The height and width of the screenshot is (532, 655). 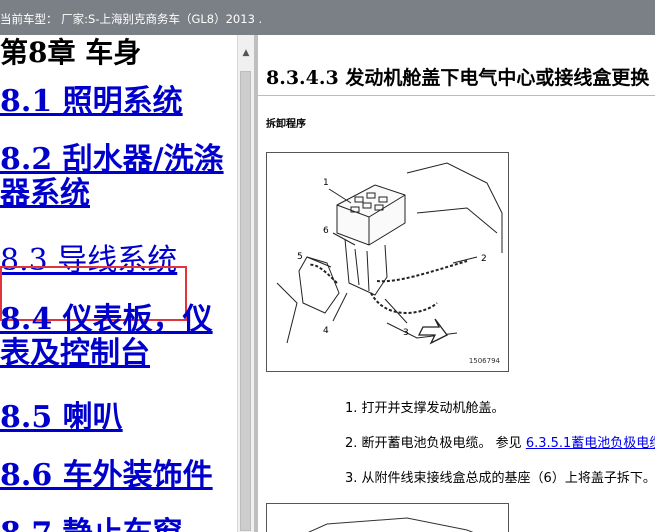 What do you see at coordinates (351, 408) in the screenshot?
I see `step-number: 1.` at bounding box center [351, 408].